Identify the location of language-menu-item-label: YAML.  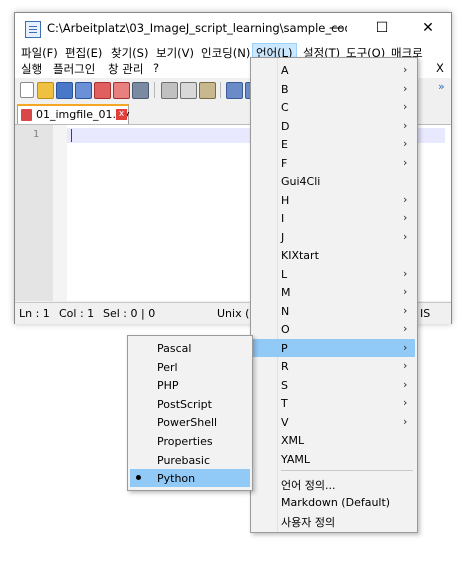
(296, 459).